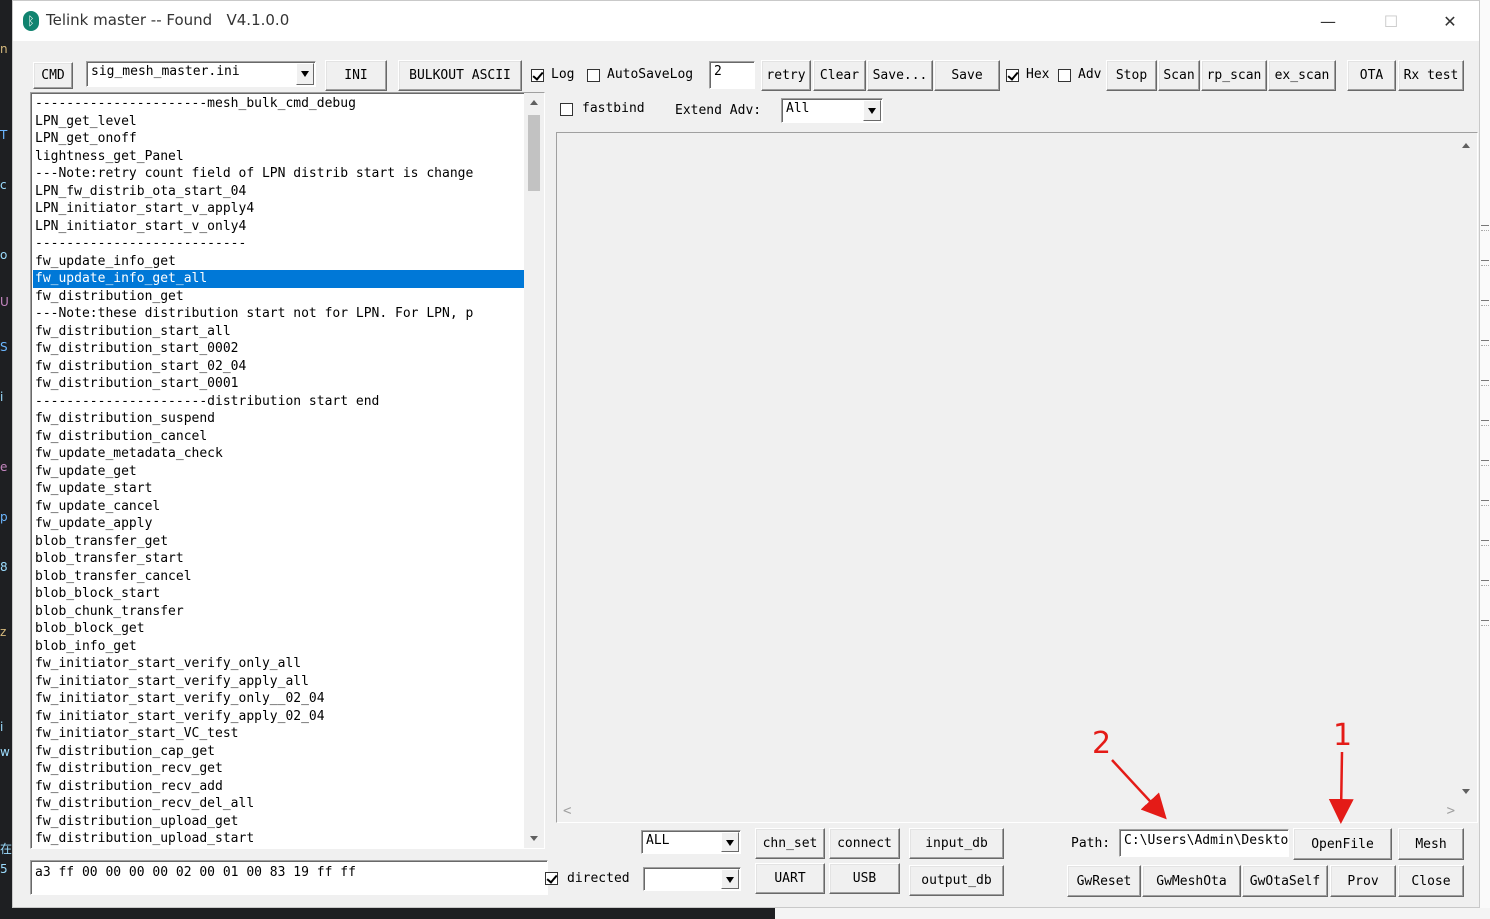 The width and height of the screenshot is (1490, 919). What do you see at coordinates (201, 74) in the screenshot?
I see `ini-file-select: sig_mesh_master.ini` at bounding box center [201, 74].